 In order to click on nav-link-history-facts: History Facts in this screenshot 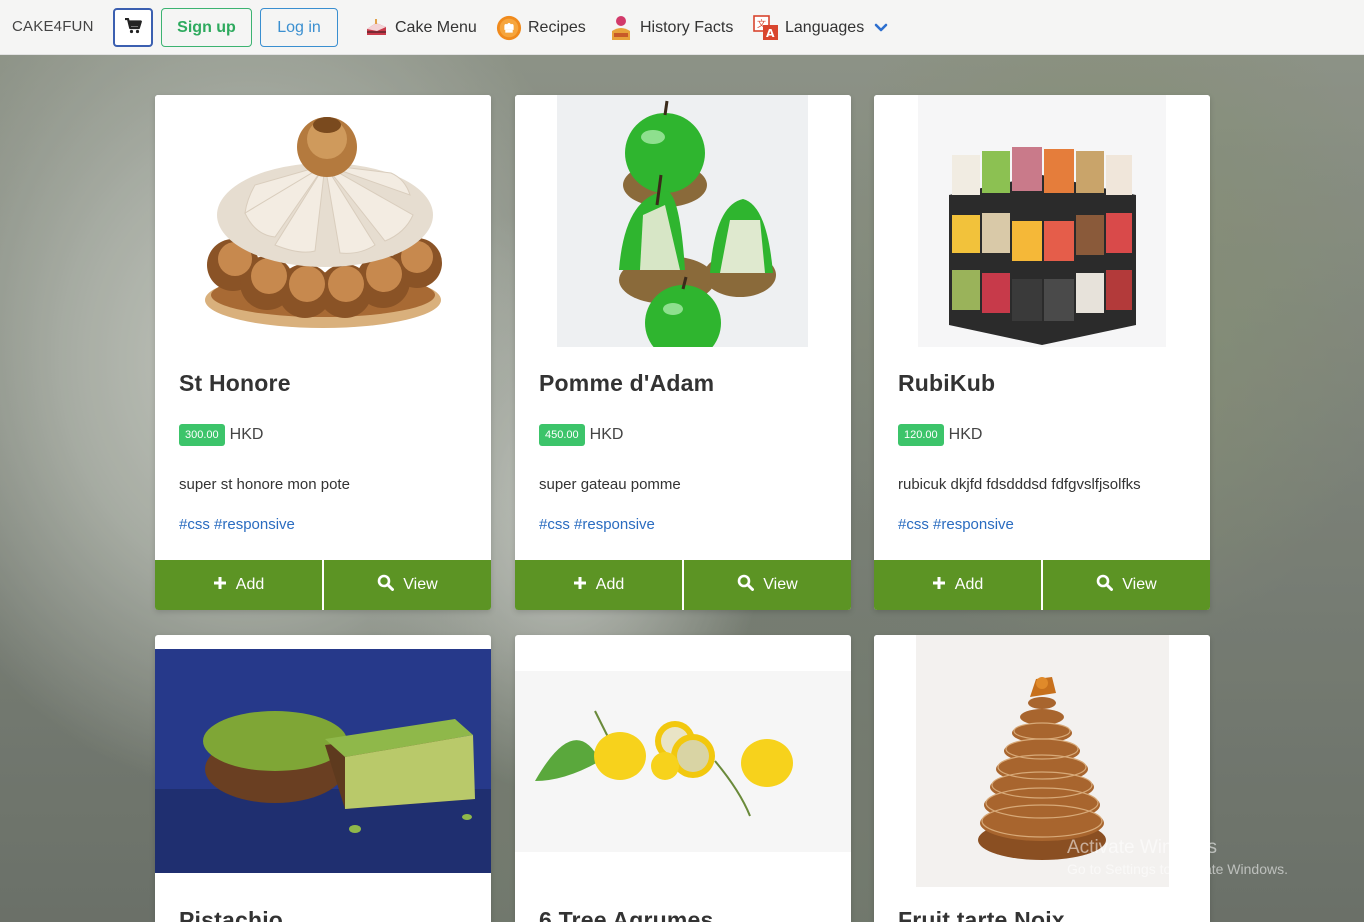, I will do `click(670, 28)`.